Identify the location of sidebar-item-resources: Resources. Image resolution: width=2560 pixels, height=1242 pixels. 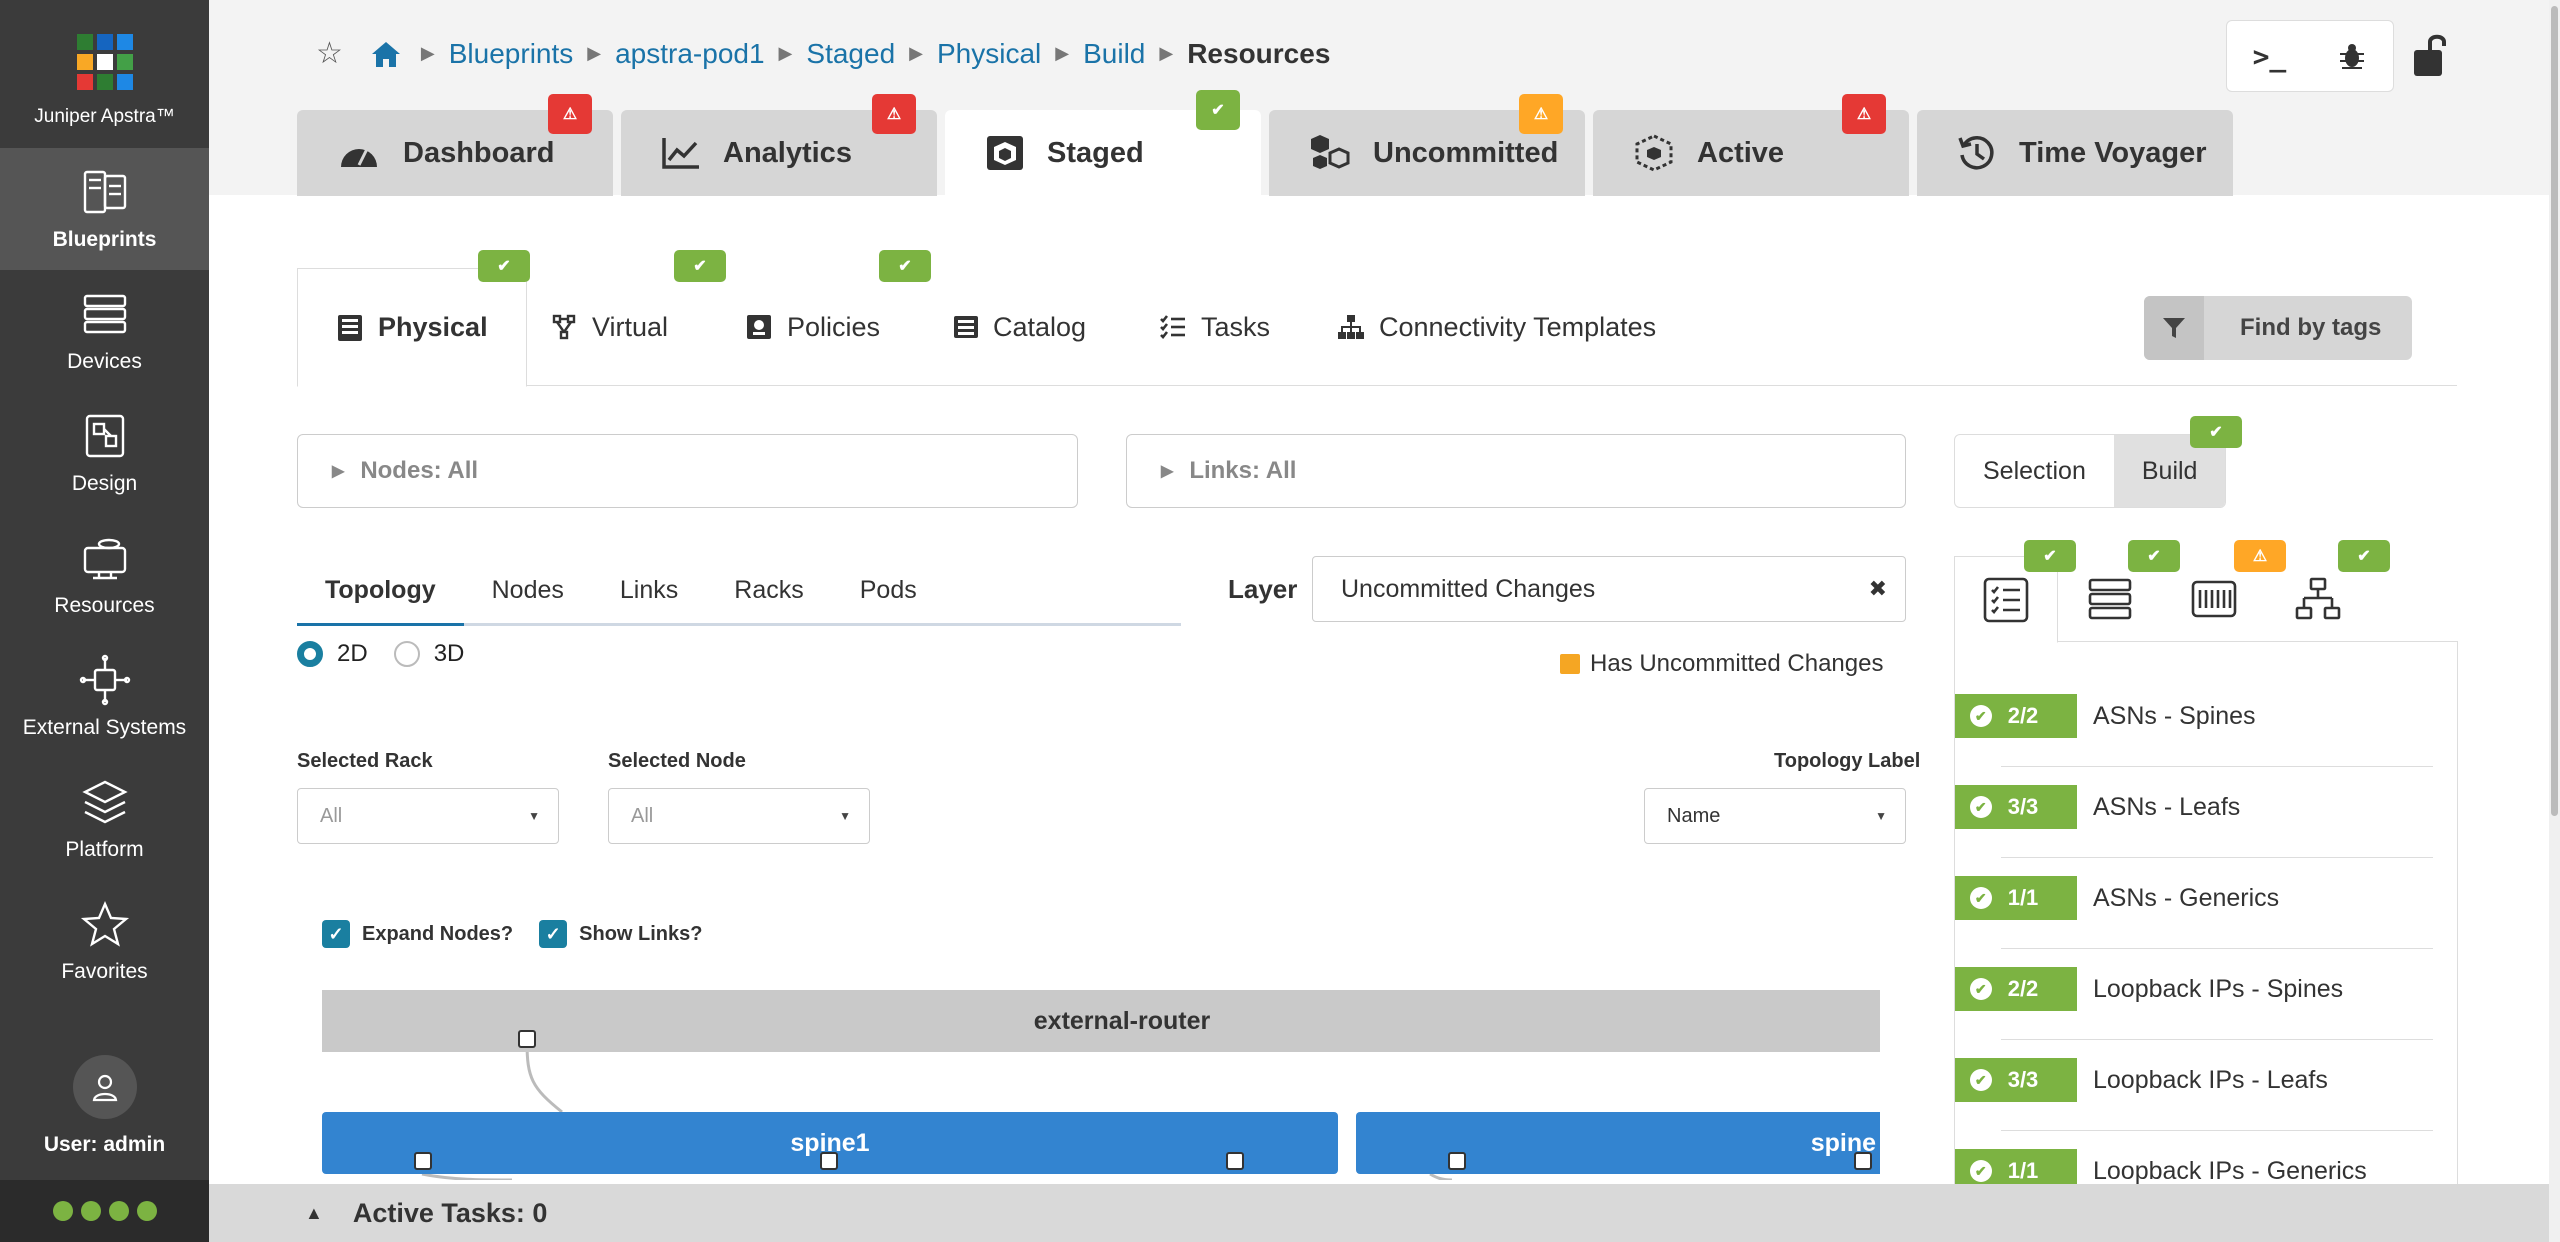
(104, 575).